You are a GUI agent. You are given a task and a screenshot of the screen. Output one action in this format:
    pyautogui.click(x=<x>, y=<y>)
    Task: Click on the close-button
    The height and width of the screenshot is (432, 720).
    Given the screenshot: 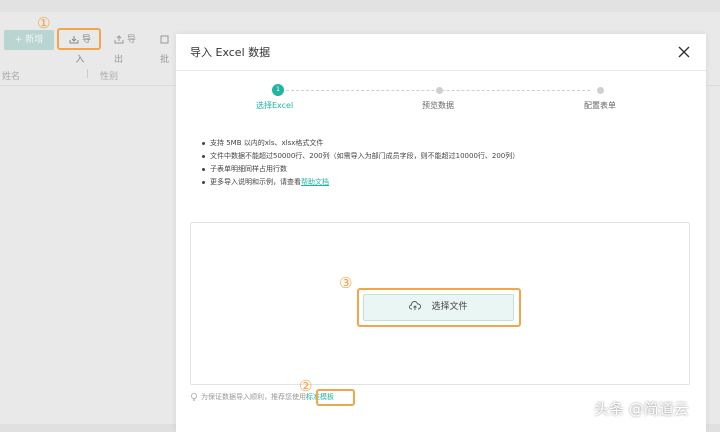 What is the action you would take?
    pyautogui.click(x=684, y=52)
    